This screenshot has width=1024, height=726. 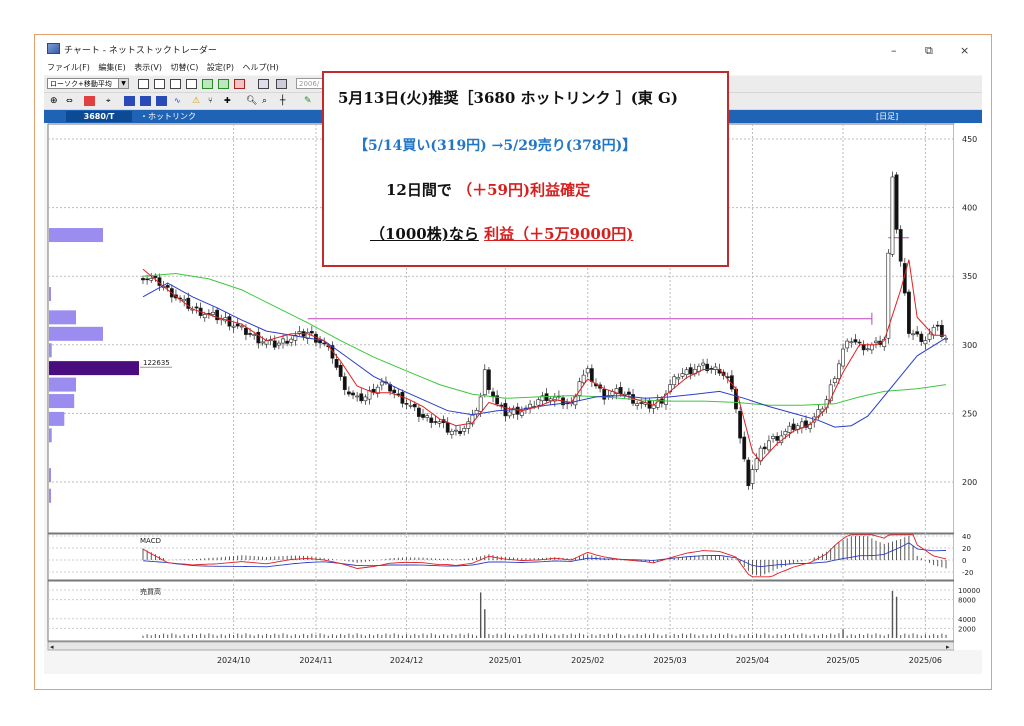 I want to click on volume-tick-label: 2000, so click(x=967, y=629).